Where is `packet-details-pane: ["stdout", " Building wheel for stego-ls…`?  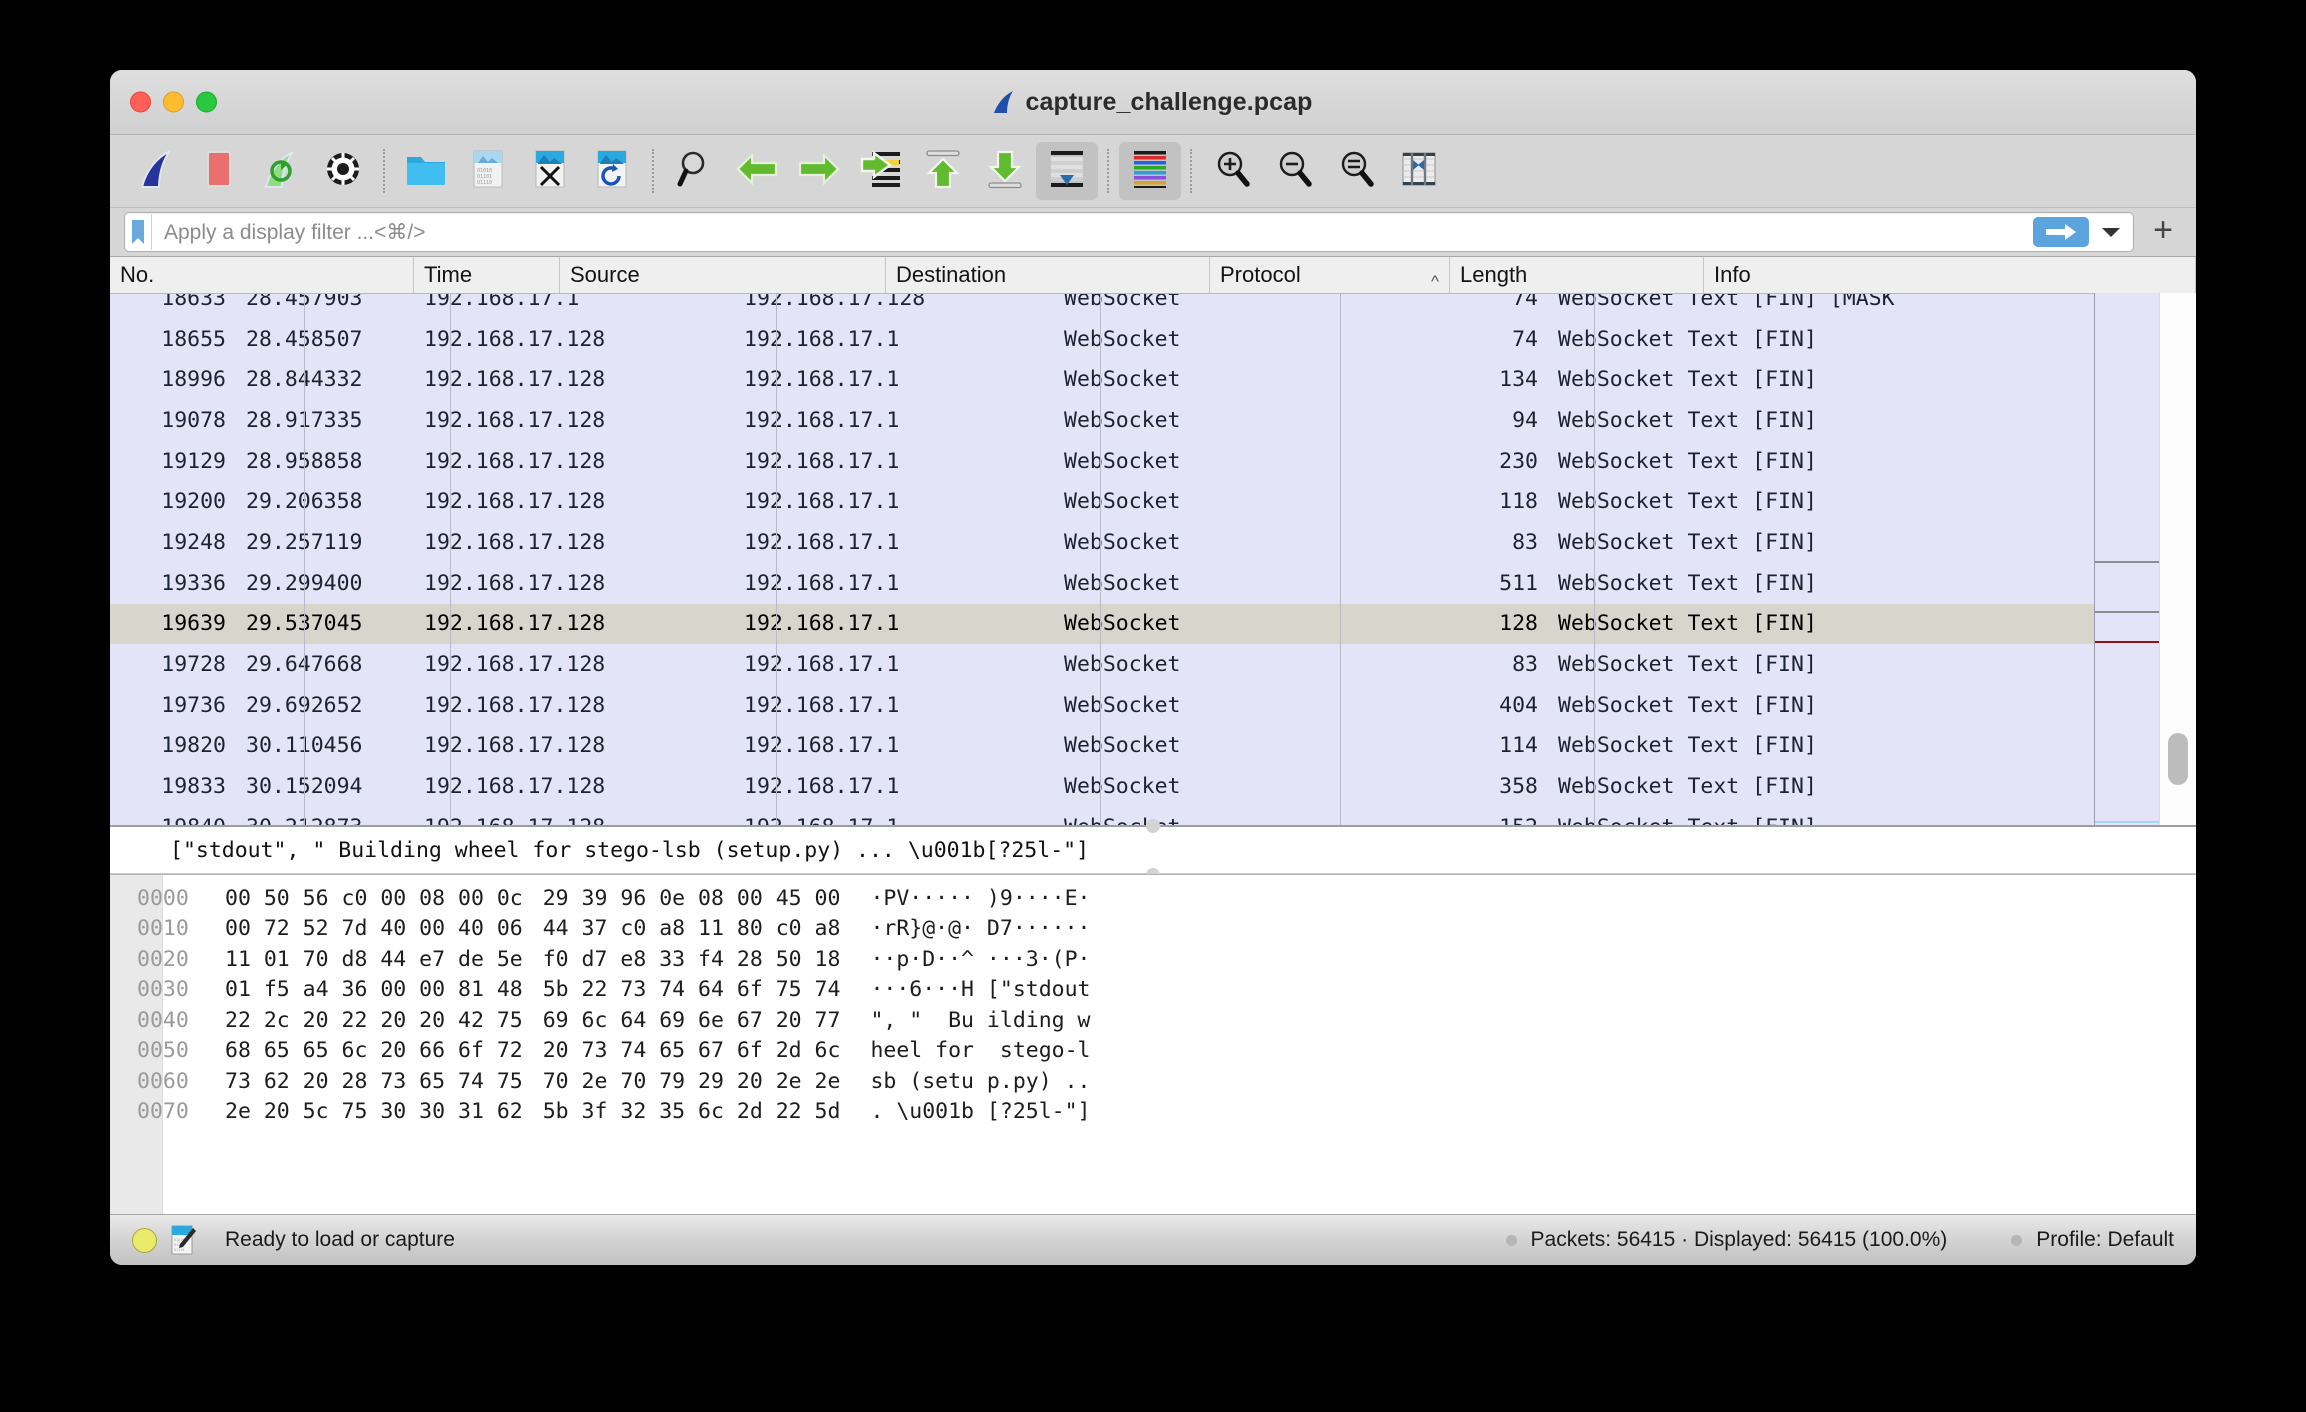
packet-details-pane: ["stdout", " Building wheel for stego-ls… is located at coordinates (1153, 850).